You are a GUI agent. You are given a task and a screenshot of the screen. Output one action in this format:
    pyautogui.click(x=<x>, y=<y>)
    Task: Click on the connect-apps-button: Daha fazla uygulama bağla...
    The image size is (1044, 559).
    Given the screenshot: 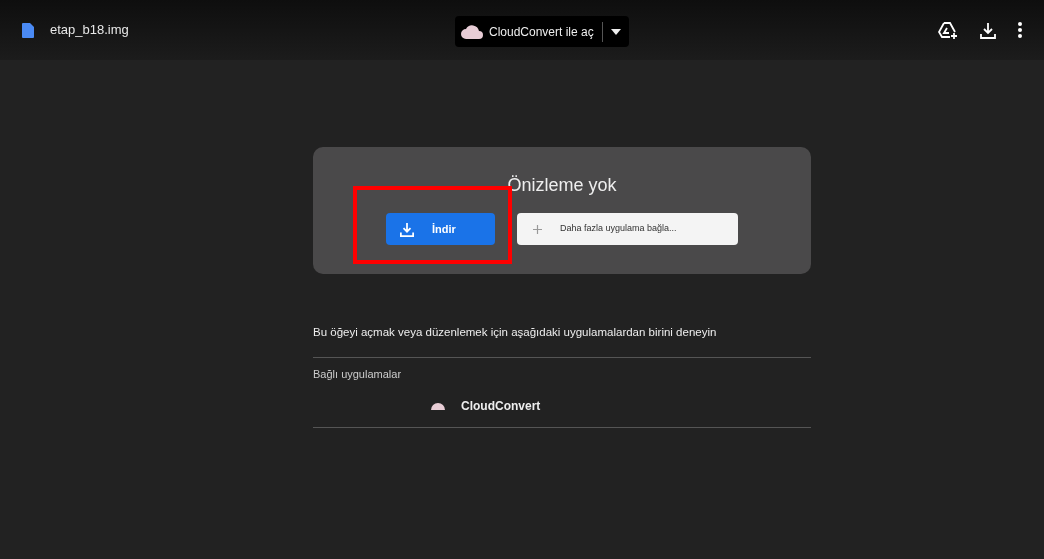 What is the action you would take?
    pyautogui.click(x=627, y=229)
    